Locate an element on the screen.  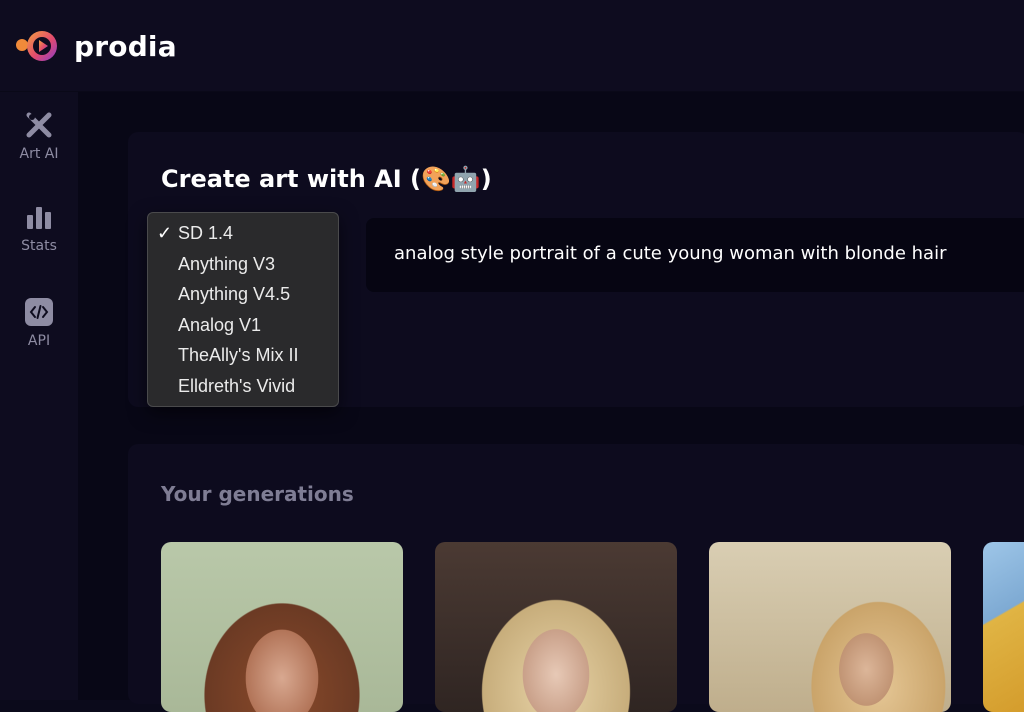
model-option-theally-mix-ii: TheAlly's Mix II is located at coordinates (243, 355).